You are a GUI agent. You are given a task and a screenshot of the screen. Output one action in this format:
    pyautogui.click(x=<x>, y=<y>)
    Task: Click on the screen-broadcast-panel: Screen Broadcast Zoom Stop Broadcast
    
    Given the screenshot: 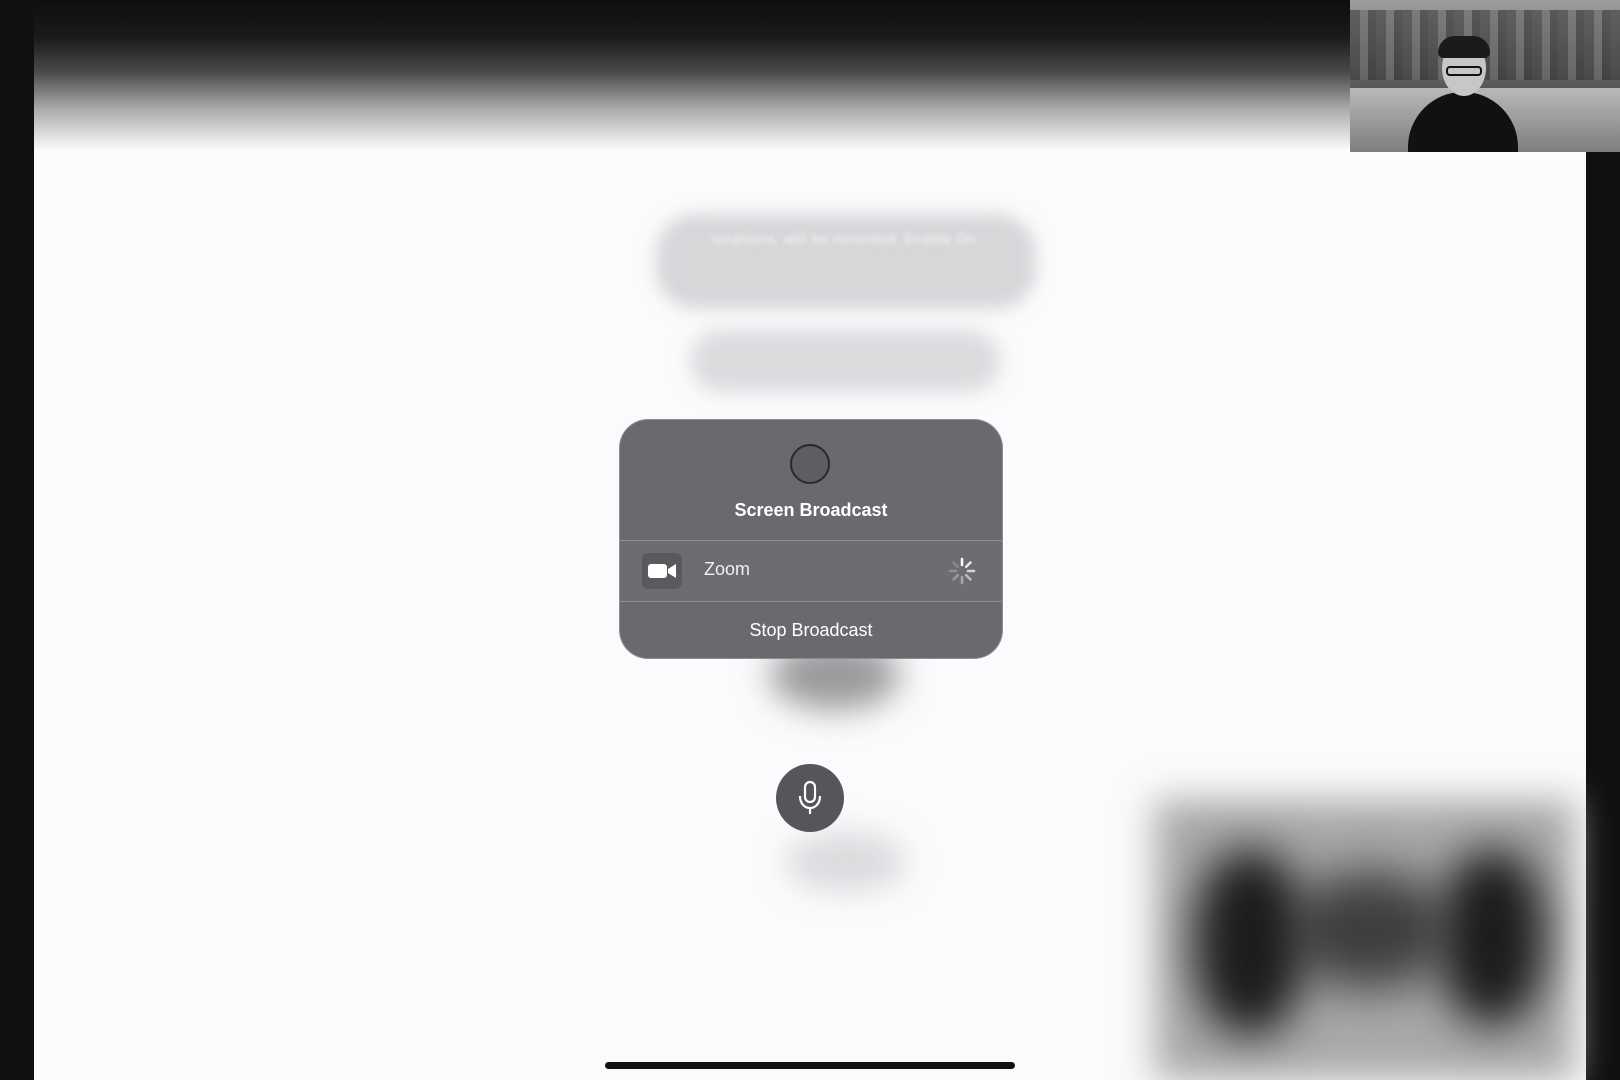 What is the action you would take?
    pyautogui.click(x=811, y=539)
    